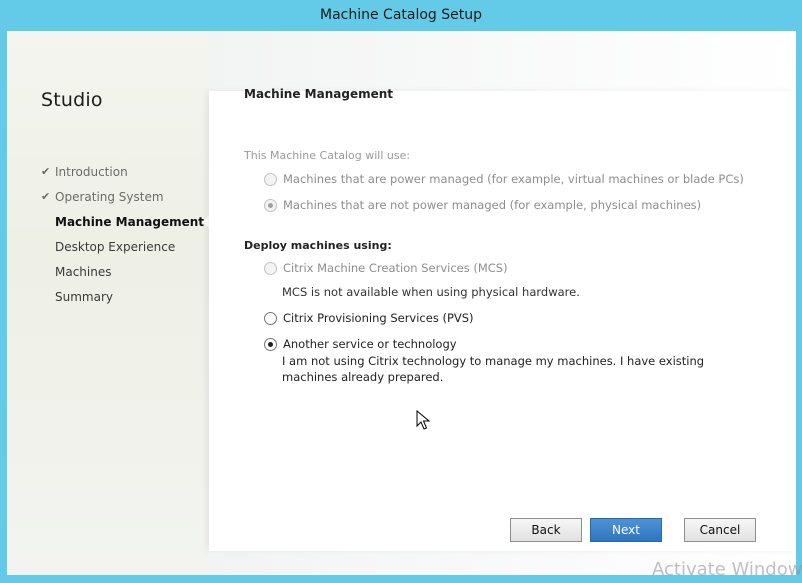 This screenshot has width=802, height=583. Describe the element at coordinates (370, 344) in the screenshot. I see `radio-label: Another service or technology` at that location.